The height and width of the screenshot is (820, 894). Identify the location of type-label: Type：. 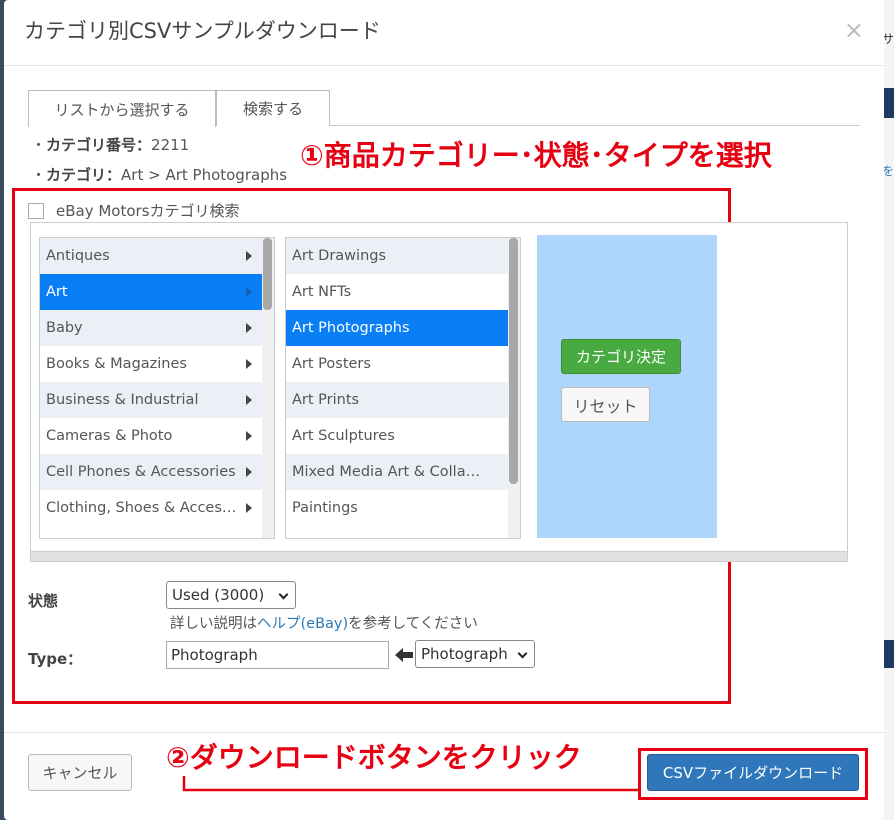
(55, 659).